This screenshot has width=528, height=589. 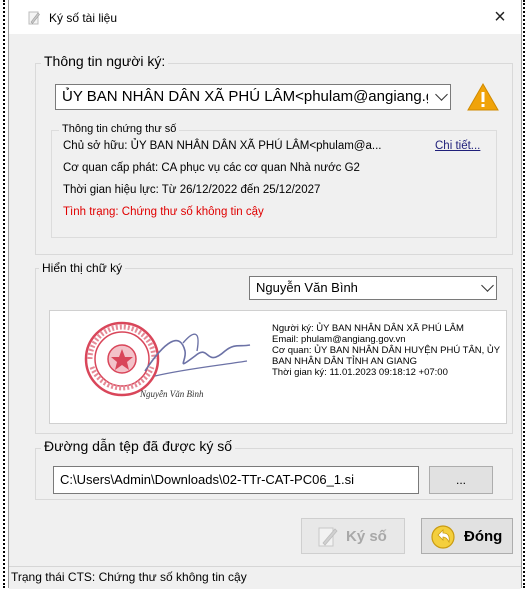 What do you see at coordinates (197, 355) in the screenshot?
I see `handwritten-signature-icon` at bounding box center [197, 355].